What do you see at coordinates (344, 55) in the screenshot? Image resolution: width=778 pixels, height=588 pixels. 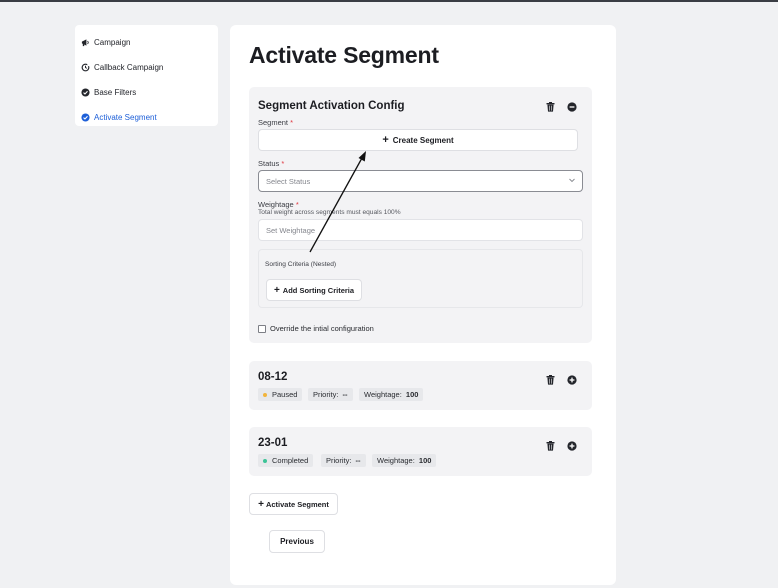 I see `page-title: Activate Segment` at bounding box center [344, 55].